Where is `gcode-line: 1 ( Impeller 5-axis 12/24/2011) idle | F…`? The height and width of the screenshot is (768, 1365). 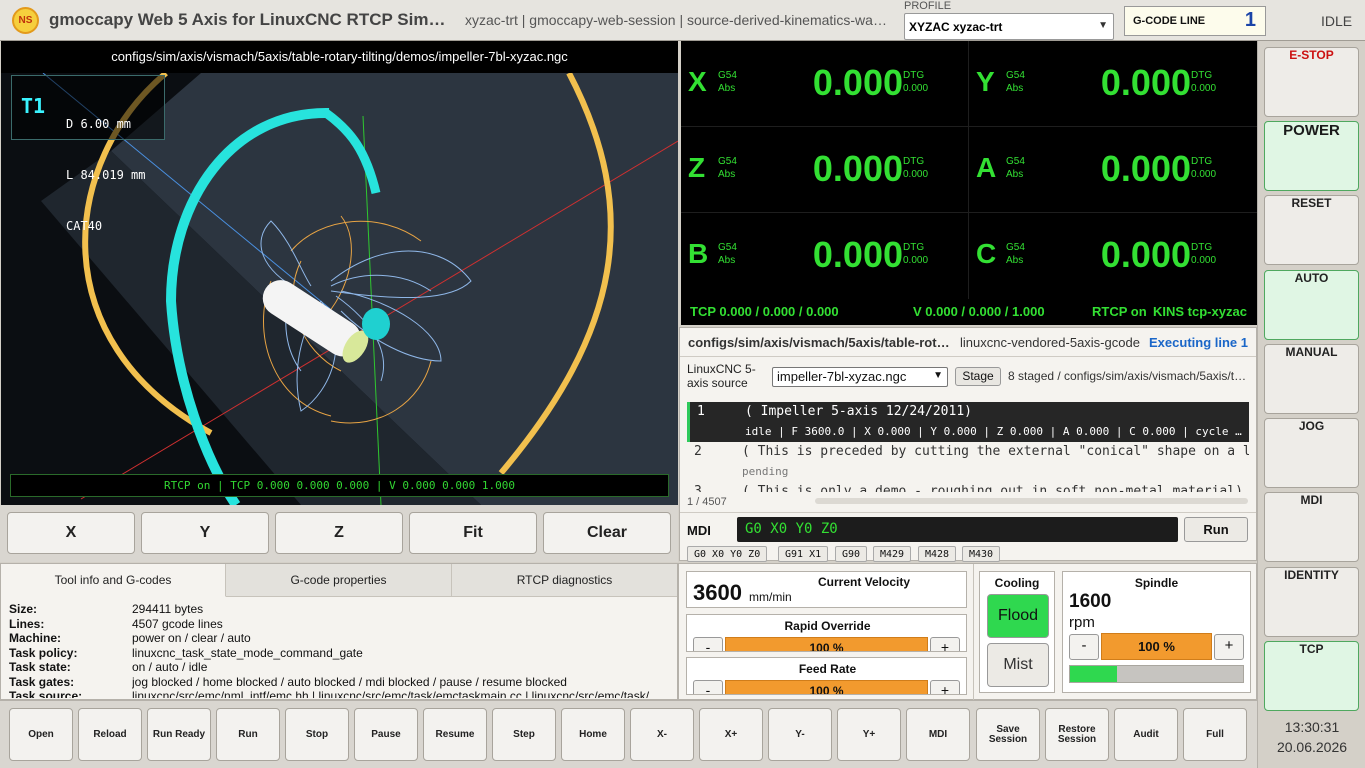
gcode-line: 1 ( Impeller 5-axis 12/24/2011) idle | F… is located at coordinates (968, 422).